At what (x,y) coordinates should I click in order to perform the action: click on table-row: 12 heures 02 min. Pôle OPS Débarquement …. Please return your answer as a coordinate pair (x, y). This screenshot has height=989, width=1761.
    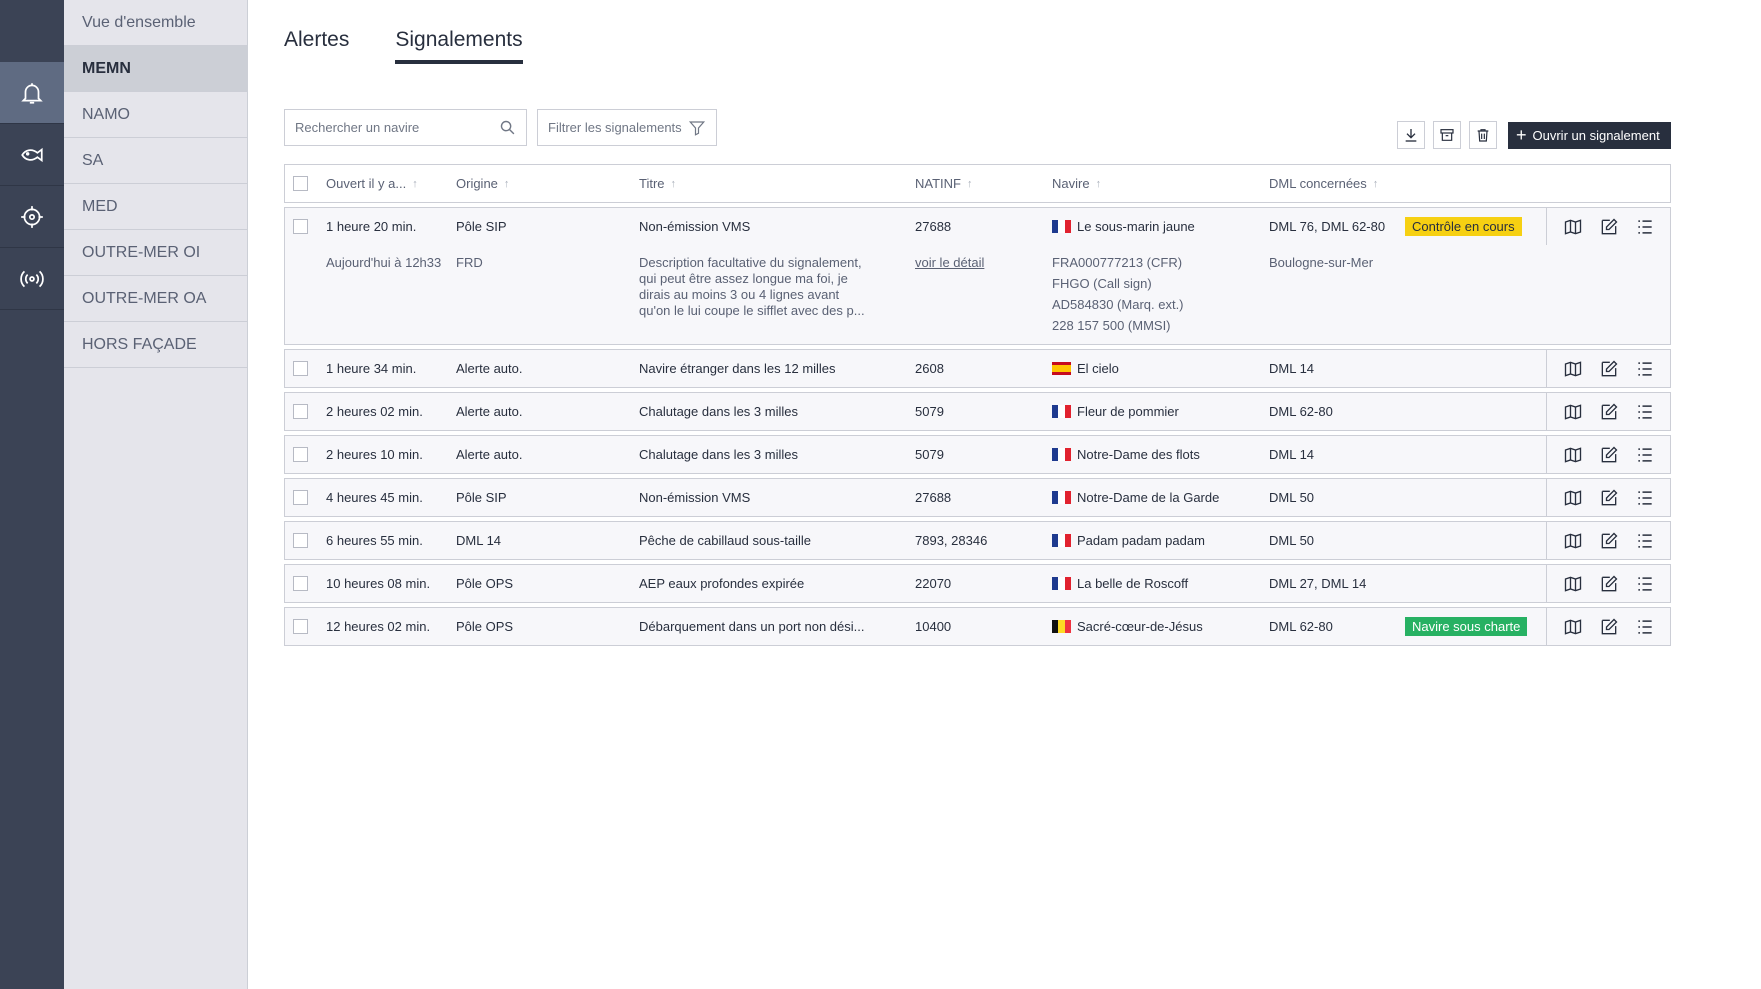
    Looking at the image, I should click on (977, 626).